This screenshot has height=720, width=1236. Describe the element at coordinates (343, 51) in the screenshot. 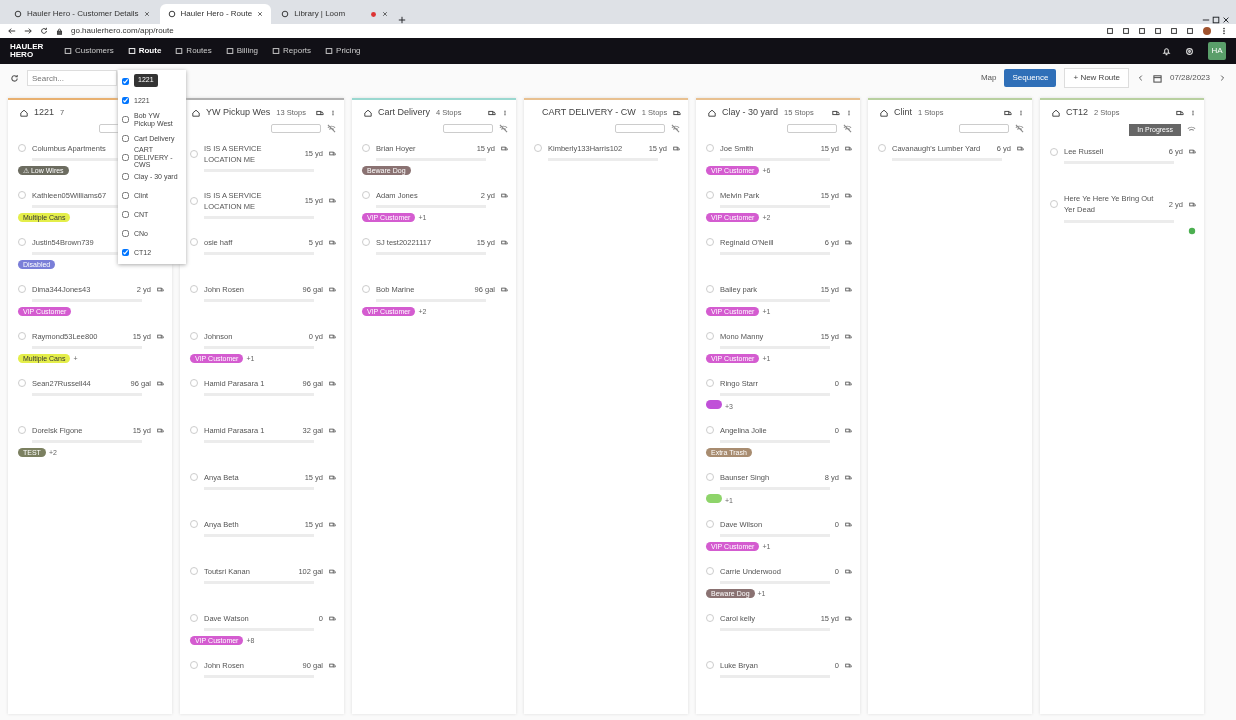

I see `nav-item: Pricing` at that location.